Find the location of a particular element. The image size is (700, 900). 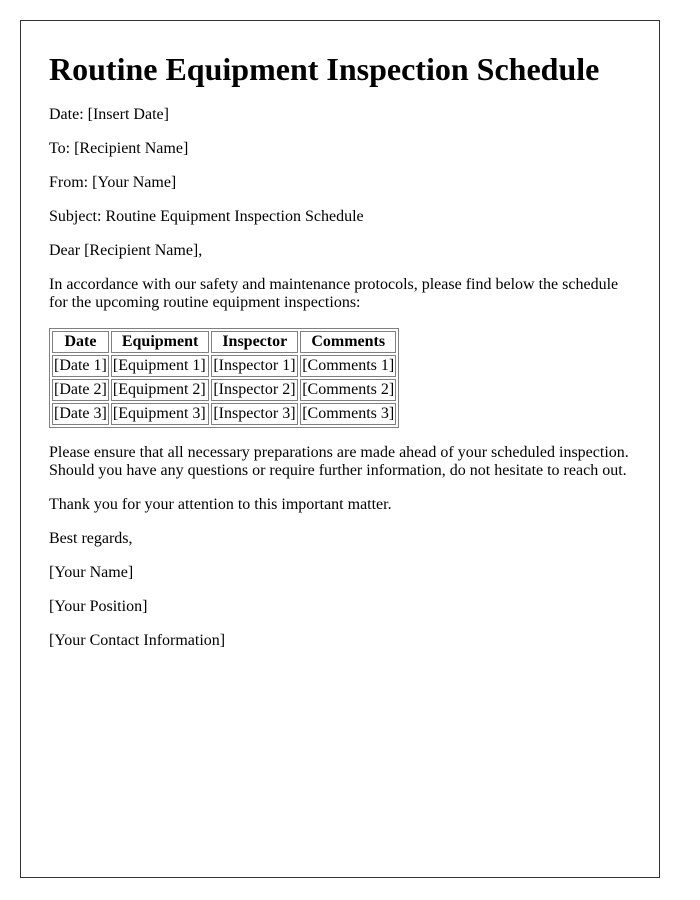

cell-equipment: [Equipment 2] is located at coordinates (160, 390).